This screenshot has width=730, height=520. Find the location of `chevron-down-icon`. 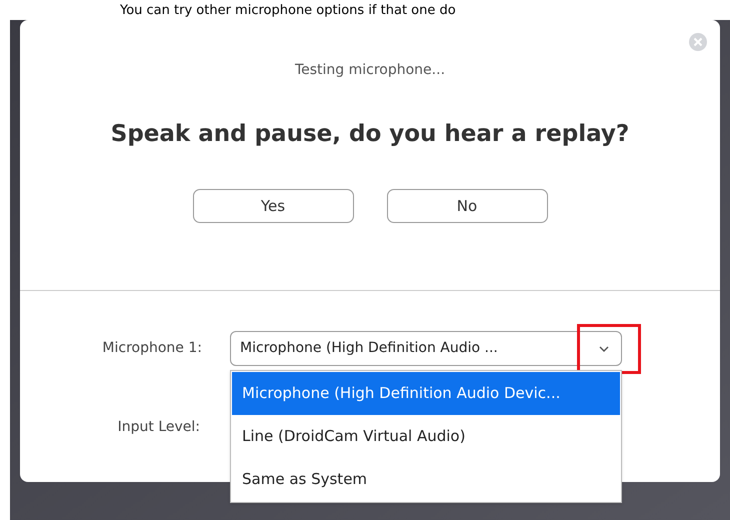

chevron-down-icon is located at coordinates (604, 349).